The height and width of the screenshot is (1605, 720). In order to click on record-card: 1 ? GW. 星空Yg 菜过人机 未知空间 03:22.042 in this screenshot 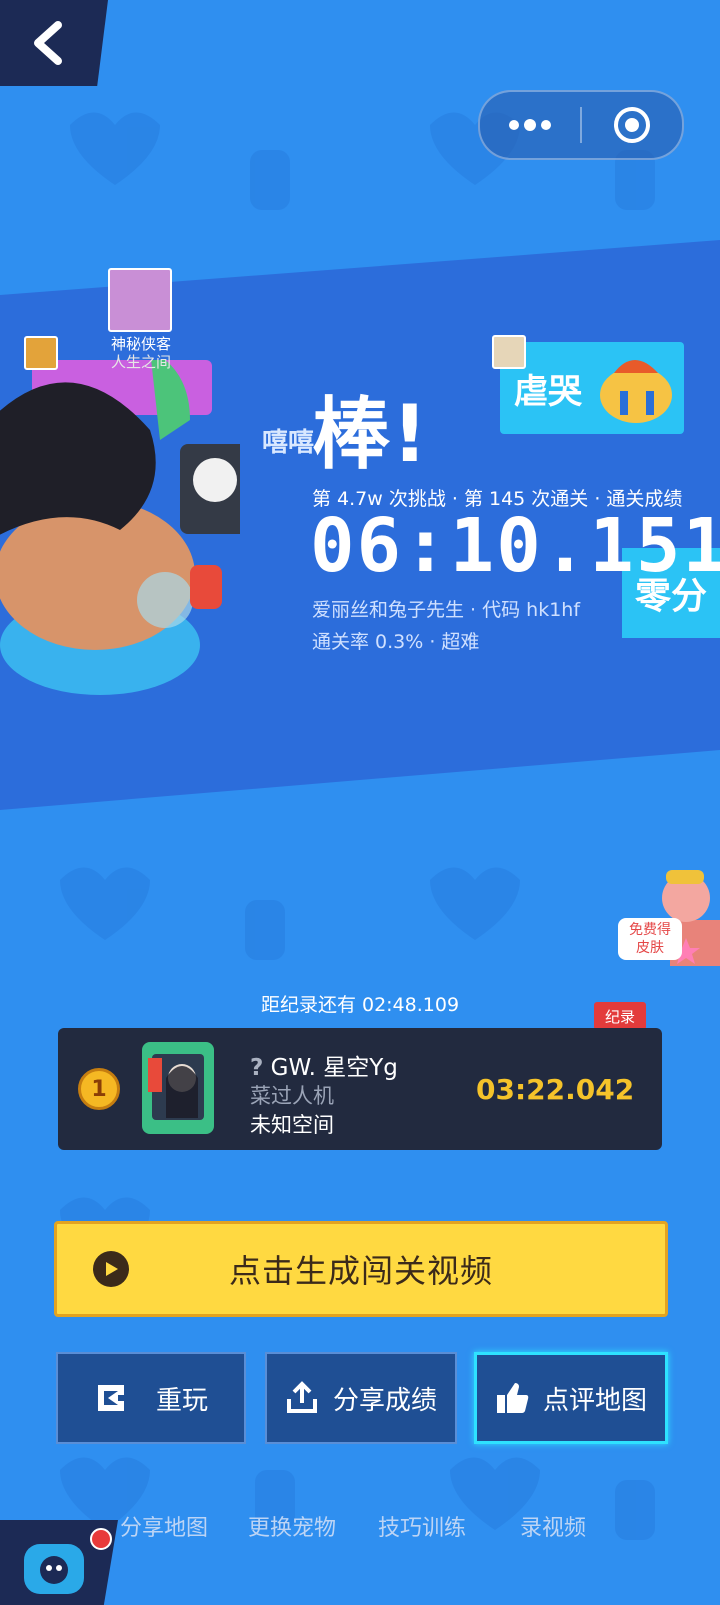, I will do `click(360, 1089)`.